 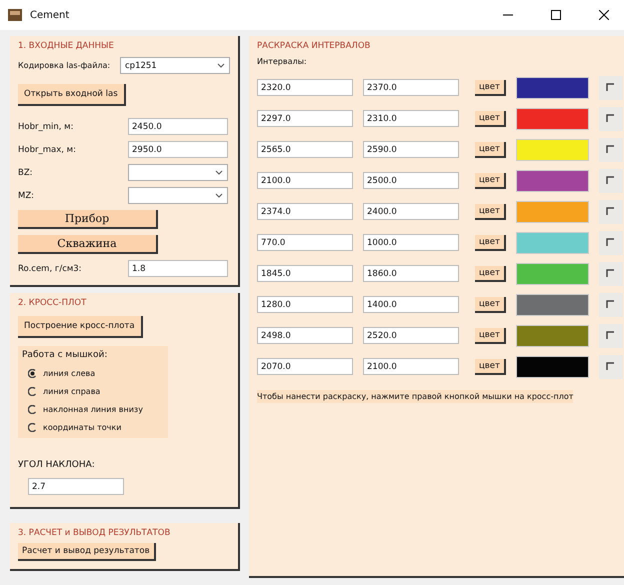 I want to click on interval-from-field: 2297.0, so click(x=305, y=118).